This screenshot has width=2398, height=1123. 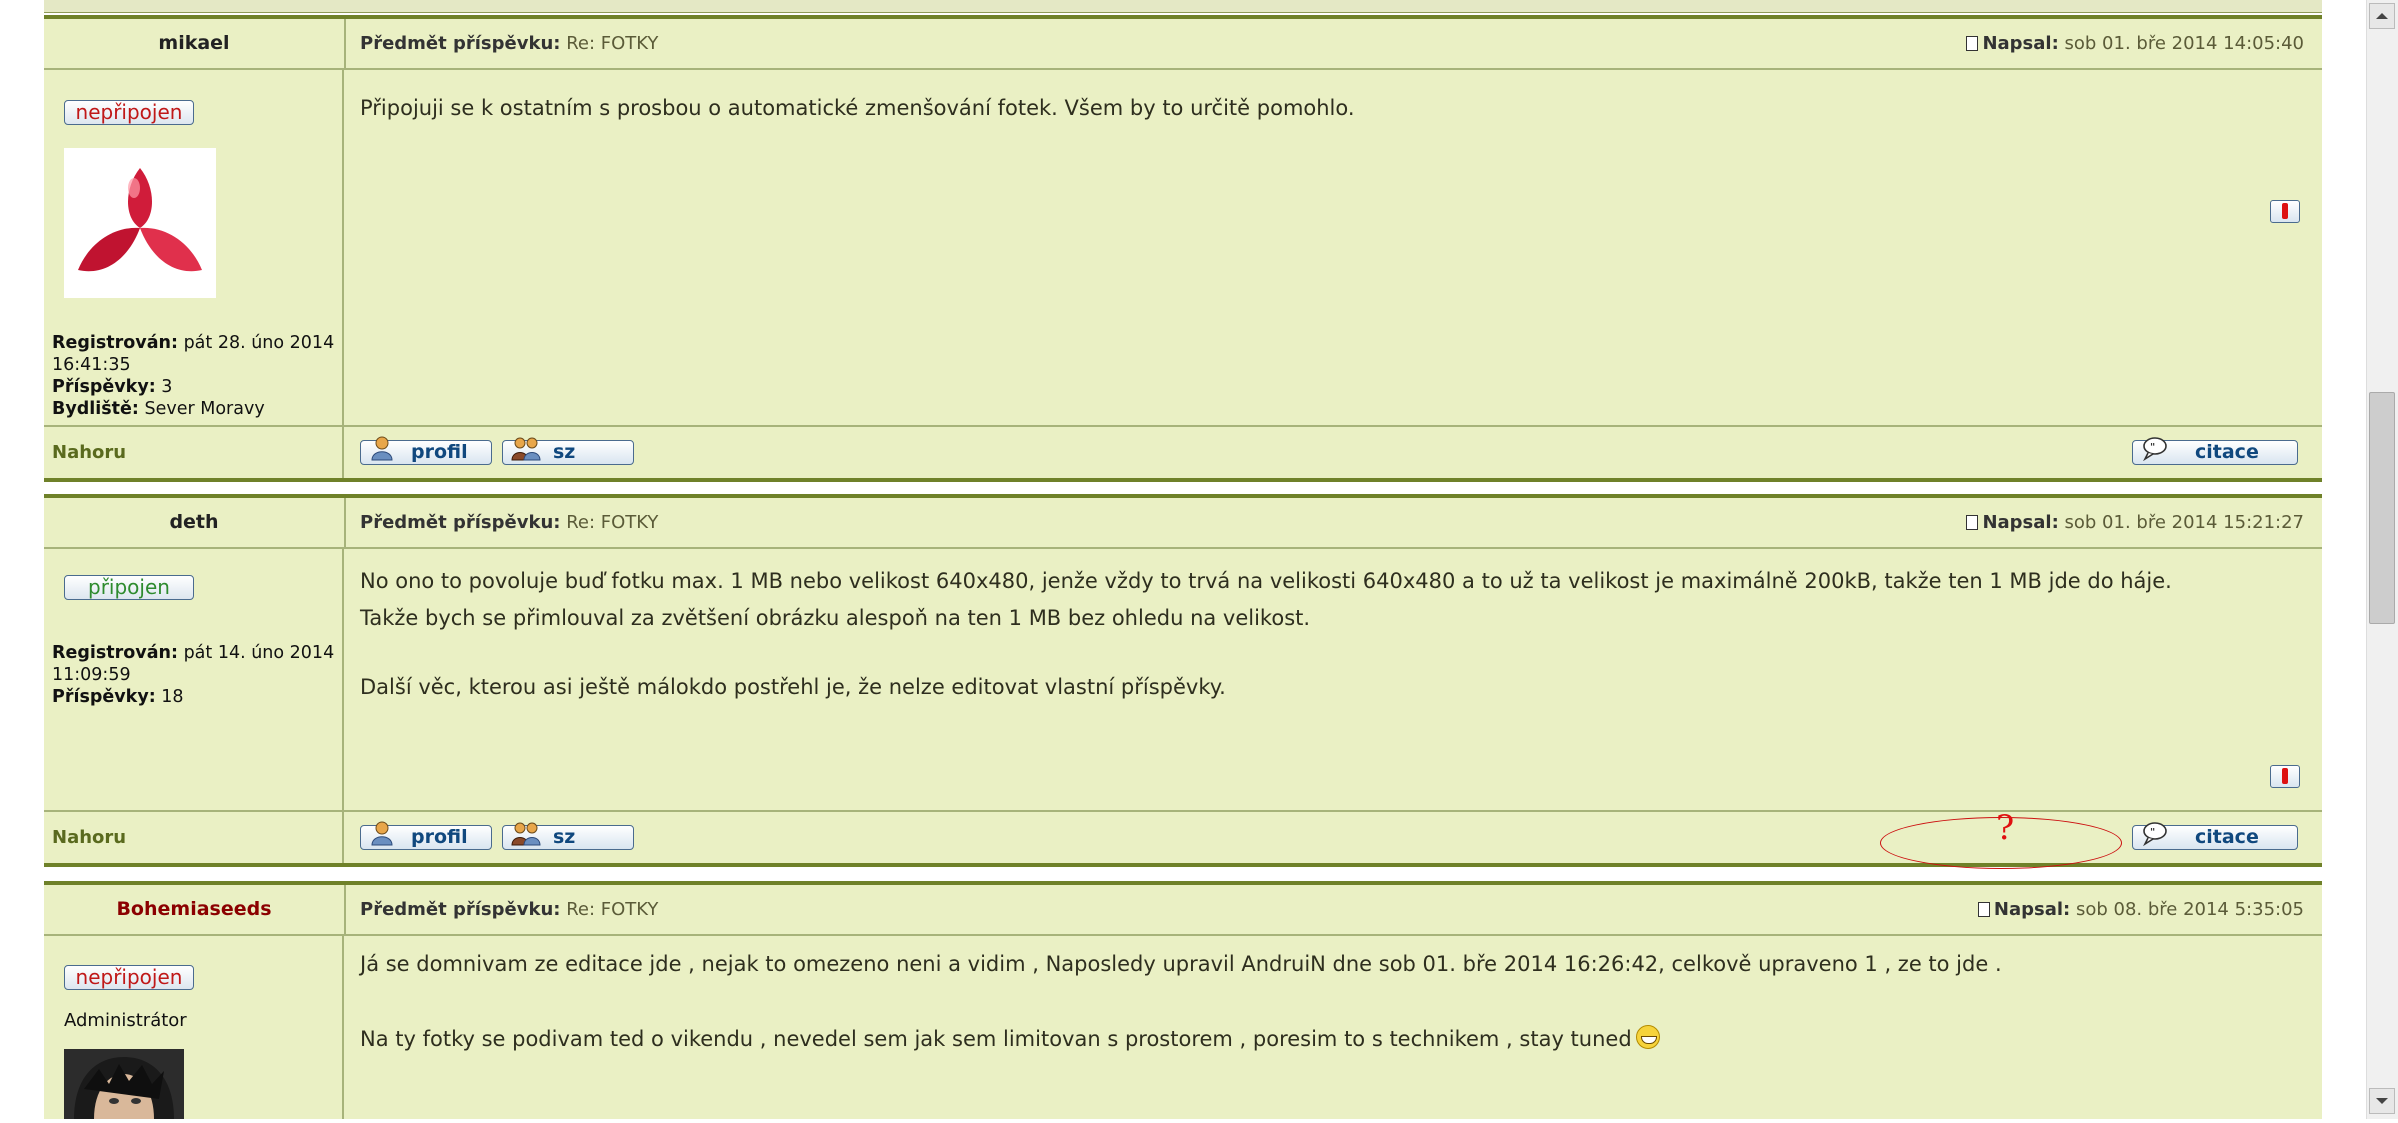 I want to click on posted-value: sob 08. bře 2014 5:35:05, so click(x=2189, y=909).